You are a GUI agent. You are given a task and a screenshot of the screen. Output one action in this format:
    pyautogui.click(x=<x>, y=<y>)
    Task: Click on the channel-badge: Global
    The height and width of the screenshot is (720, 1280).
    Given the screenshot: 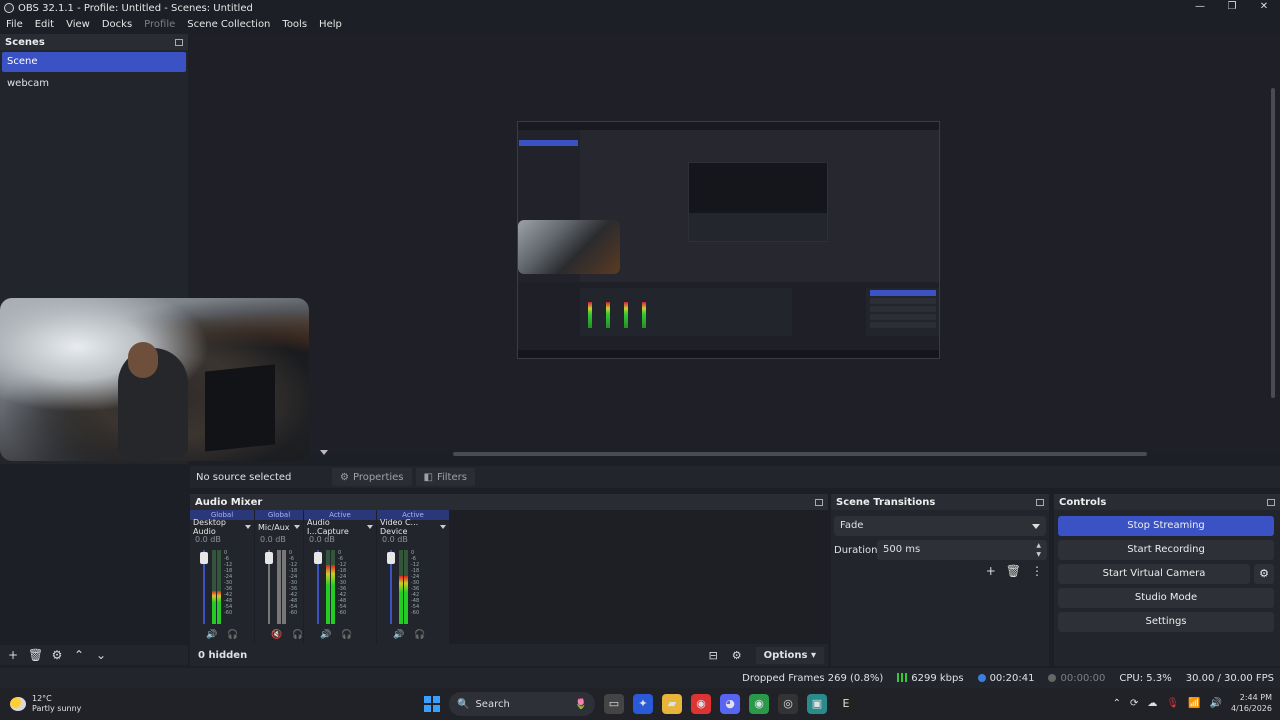 What is the action you would take?
    pyautogui.click(x=279, y=515)
    